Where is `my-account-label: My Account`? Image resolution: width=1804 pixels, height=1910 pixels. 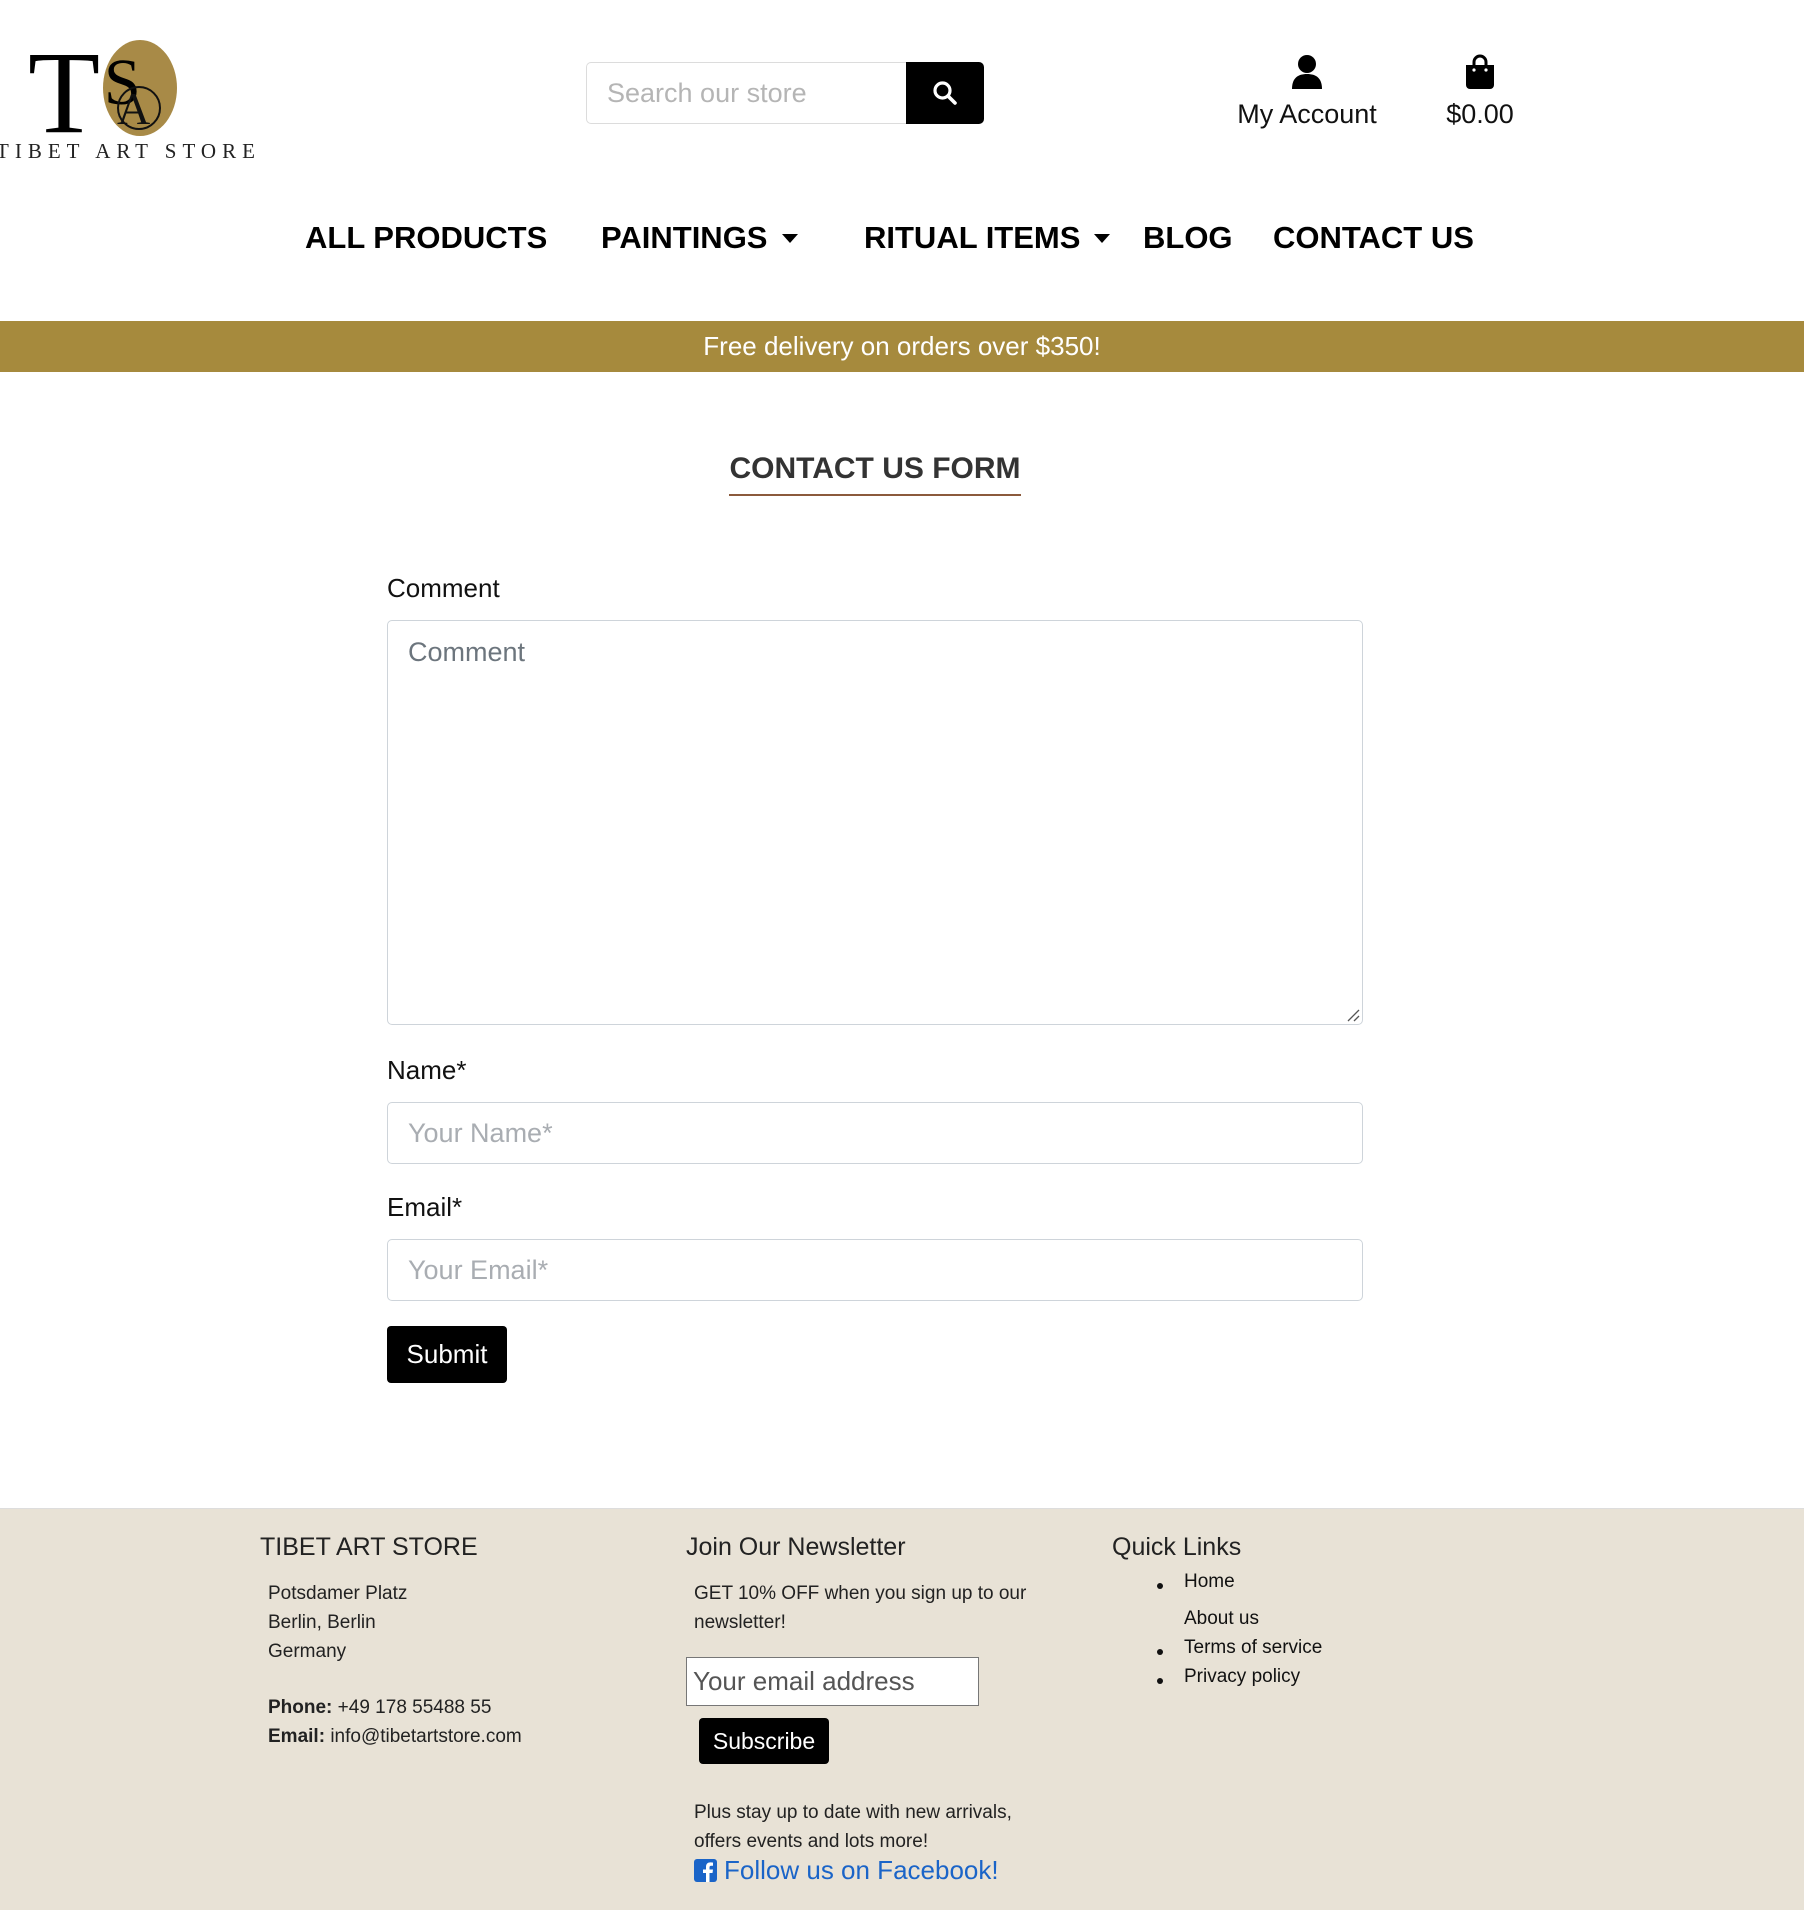
my-account-label: My Account is located at coordinates (1307, 114).